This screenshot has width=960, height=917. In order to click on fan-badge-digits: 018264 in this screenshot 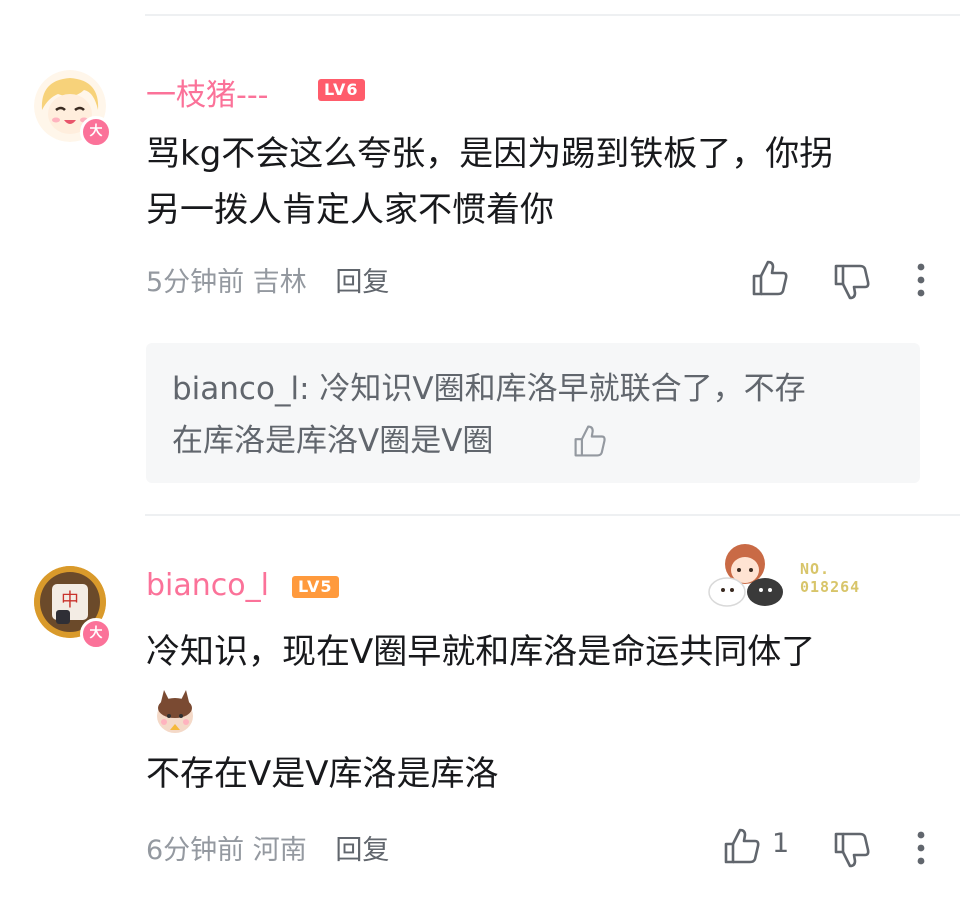, I will do `click(830, 587)`.